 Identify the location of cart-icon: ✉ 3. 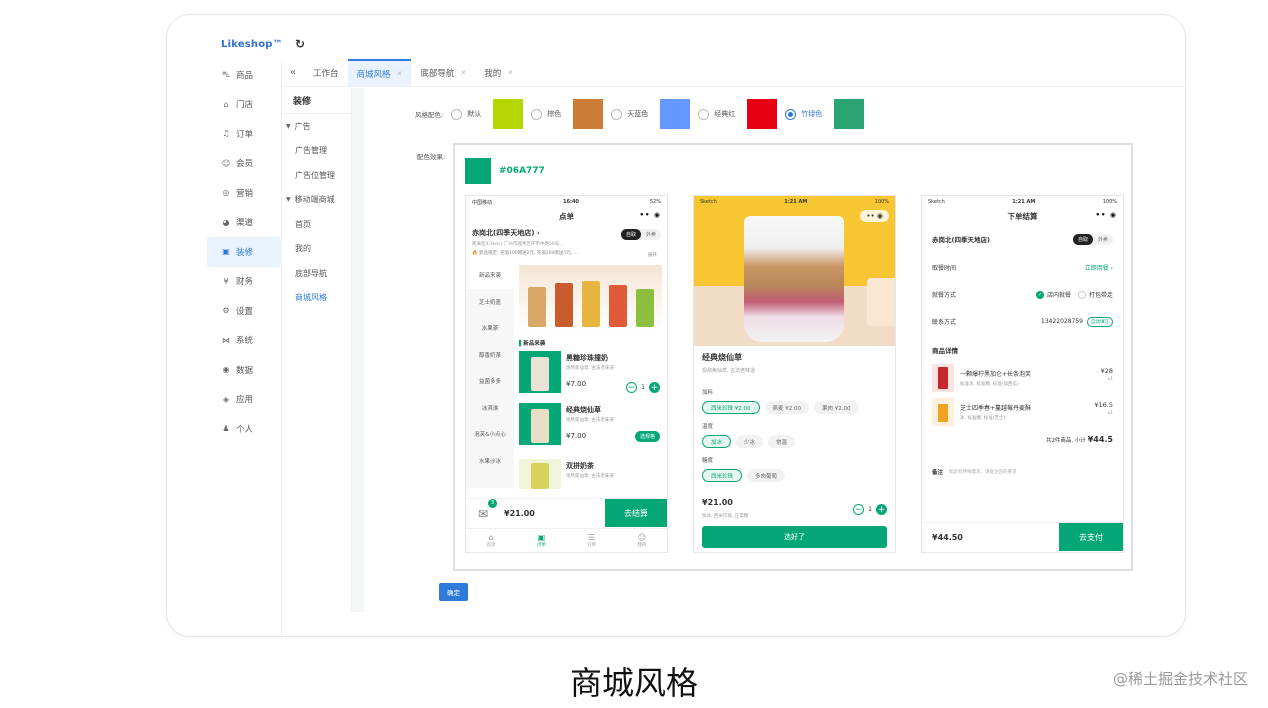
(484, 511).